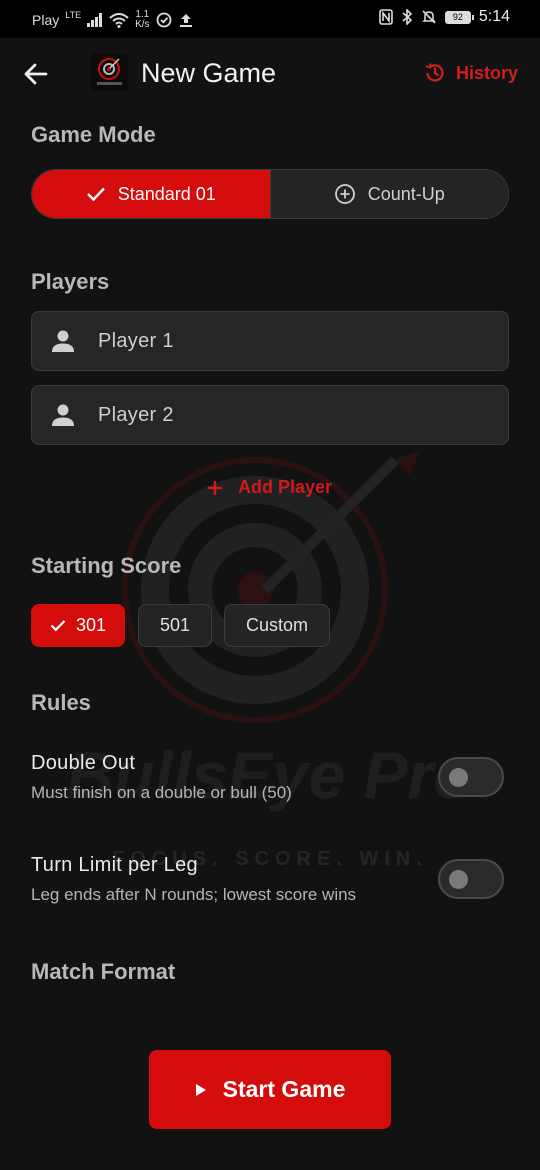  I want to click on status-right: 92 5:14, so click(444, 17).